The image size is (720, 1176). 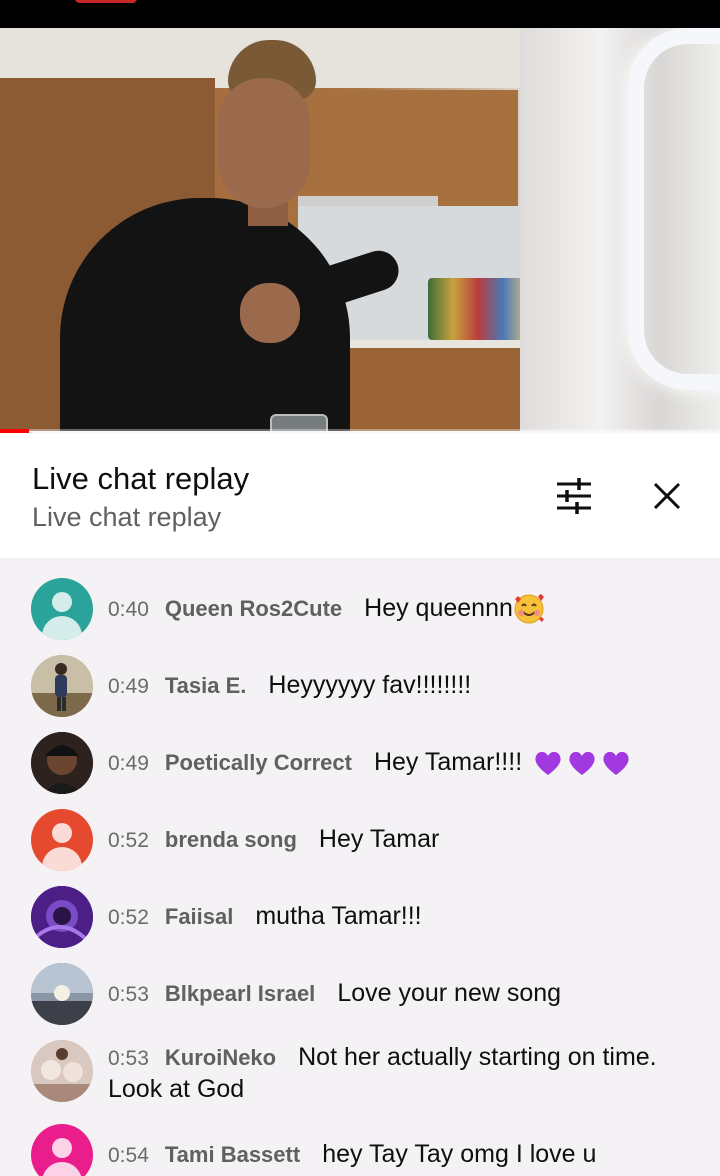 What do you see at coordinates (106, 1) in the screenshot?
I see `recording-indicator` at bounding box center [106, 1].